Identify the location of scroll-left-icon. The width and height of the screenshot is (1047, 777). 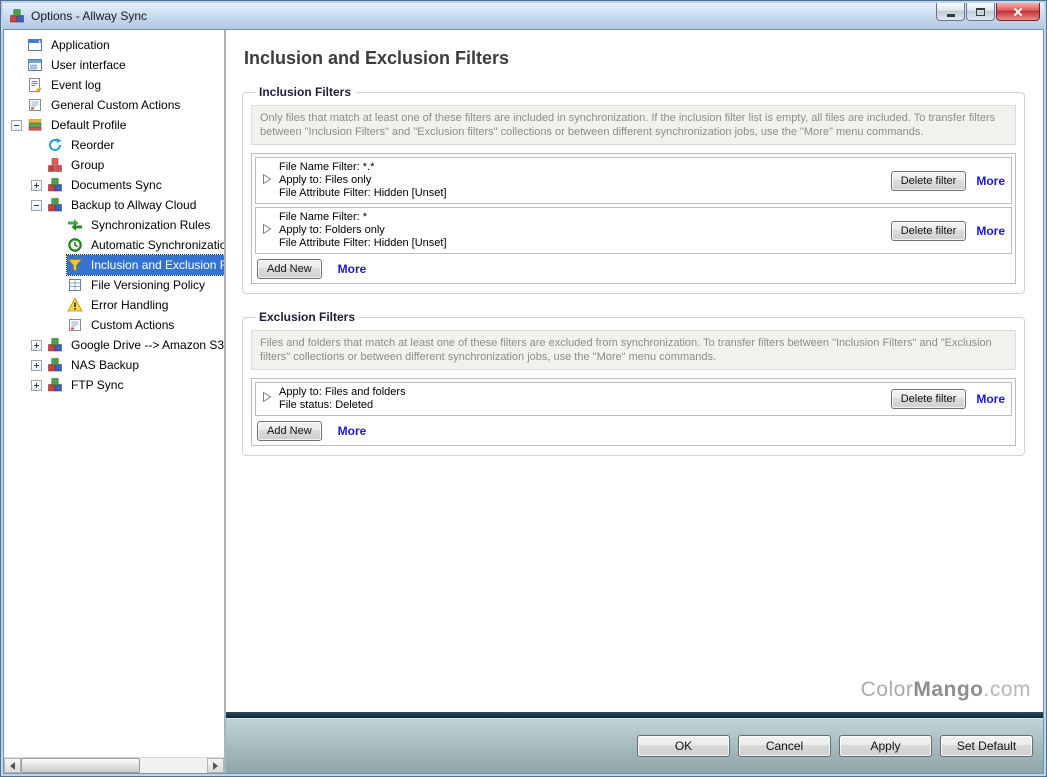
(10, 765).